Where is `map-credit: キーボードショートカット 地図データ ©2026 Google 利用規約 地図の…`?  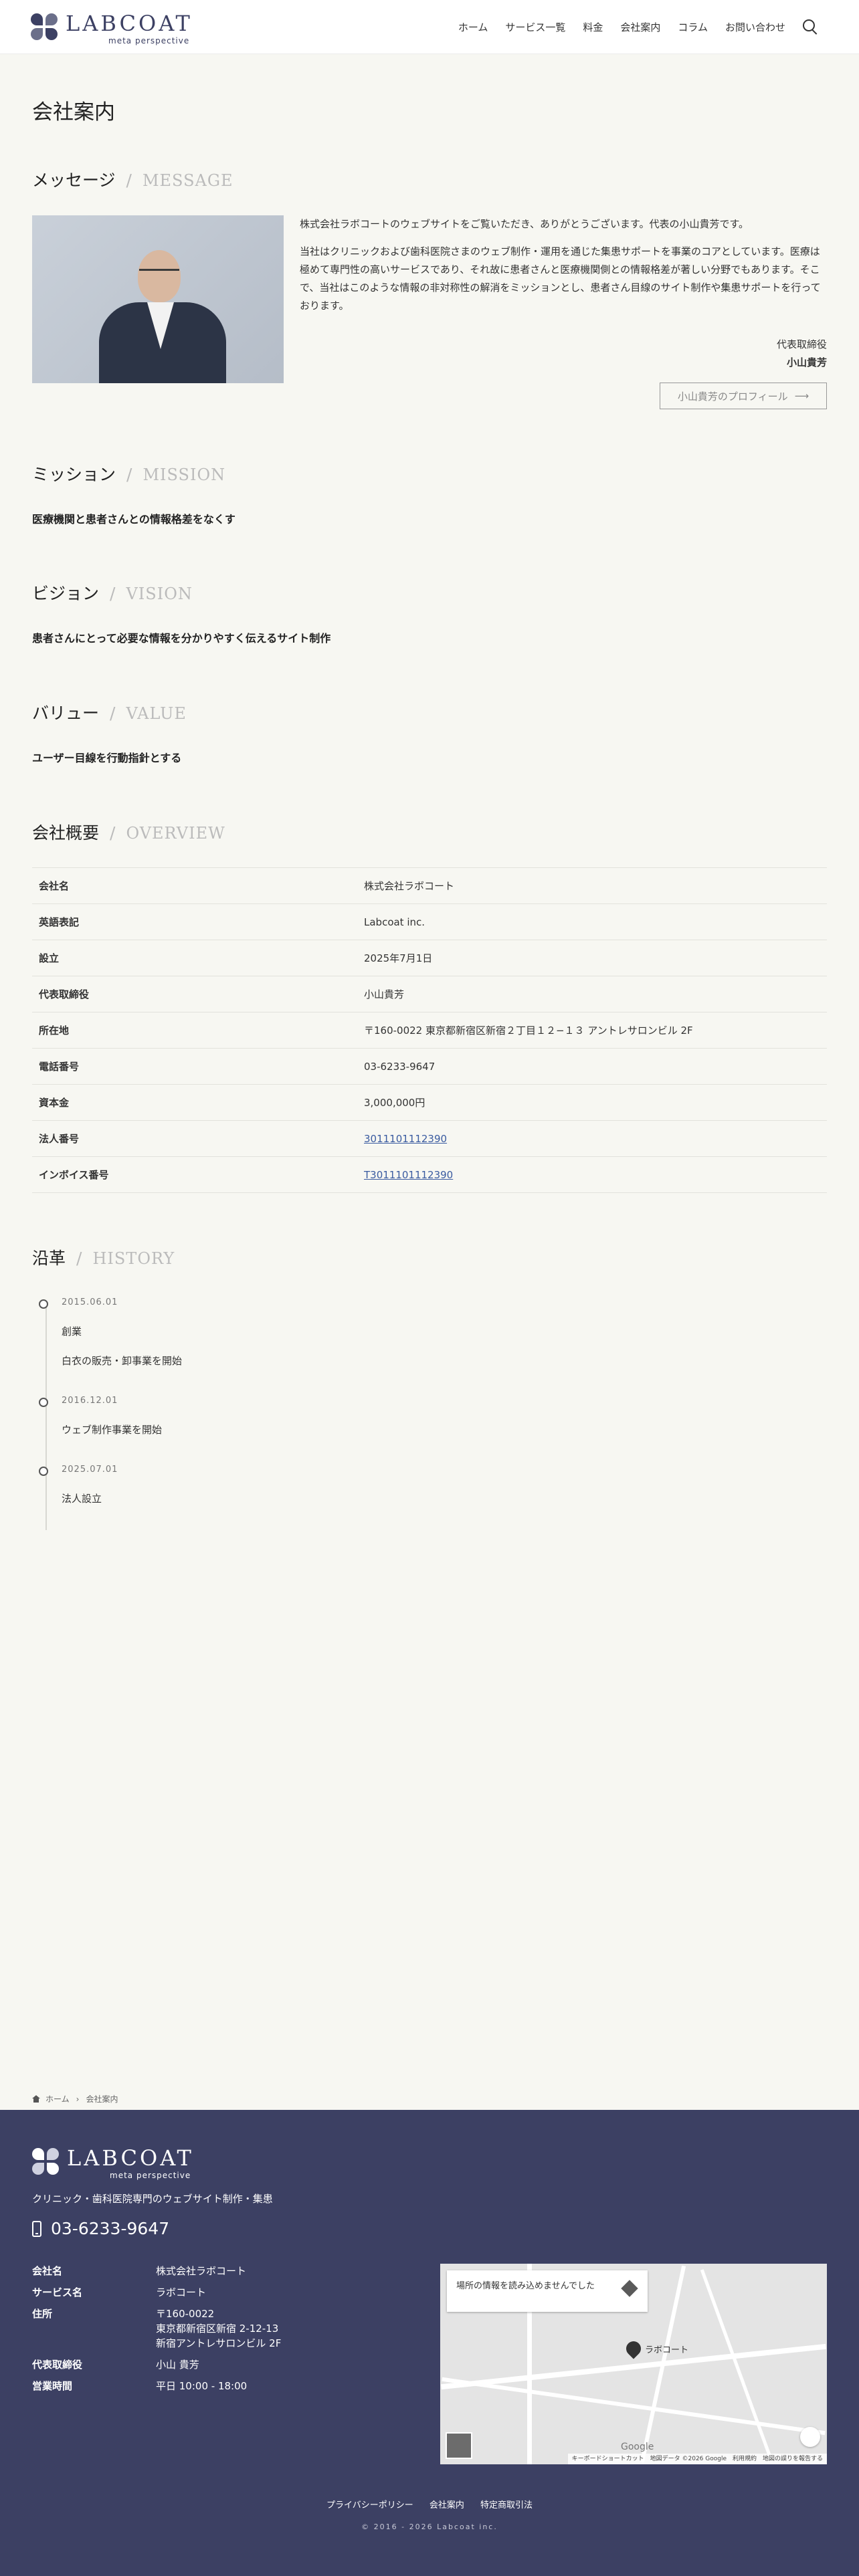 map-credit: キーボードショートカット 地図データ ©2026 Google 利用規約 地図の… is located at coordinates (697, 2459).